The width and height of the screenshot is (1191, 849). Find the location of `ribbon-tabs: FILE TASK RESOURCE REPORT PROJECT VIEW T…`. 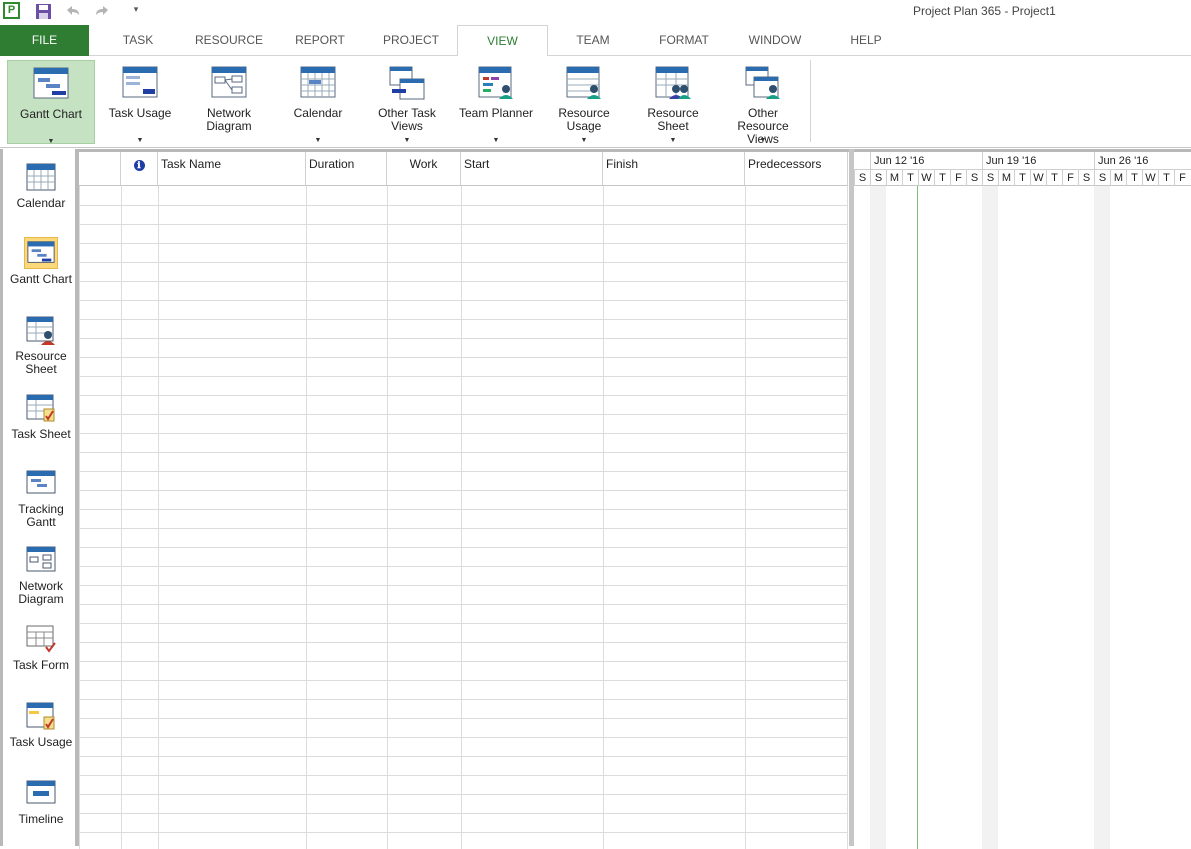

ribbon-tabs: FILE TASK RESOURCE REPORT PROJECT VIEW T… is located at coordinates (595, 41).